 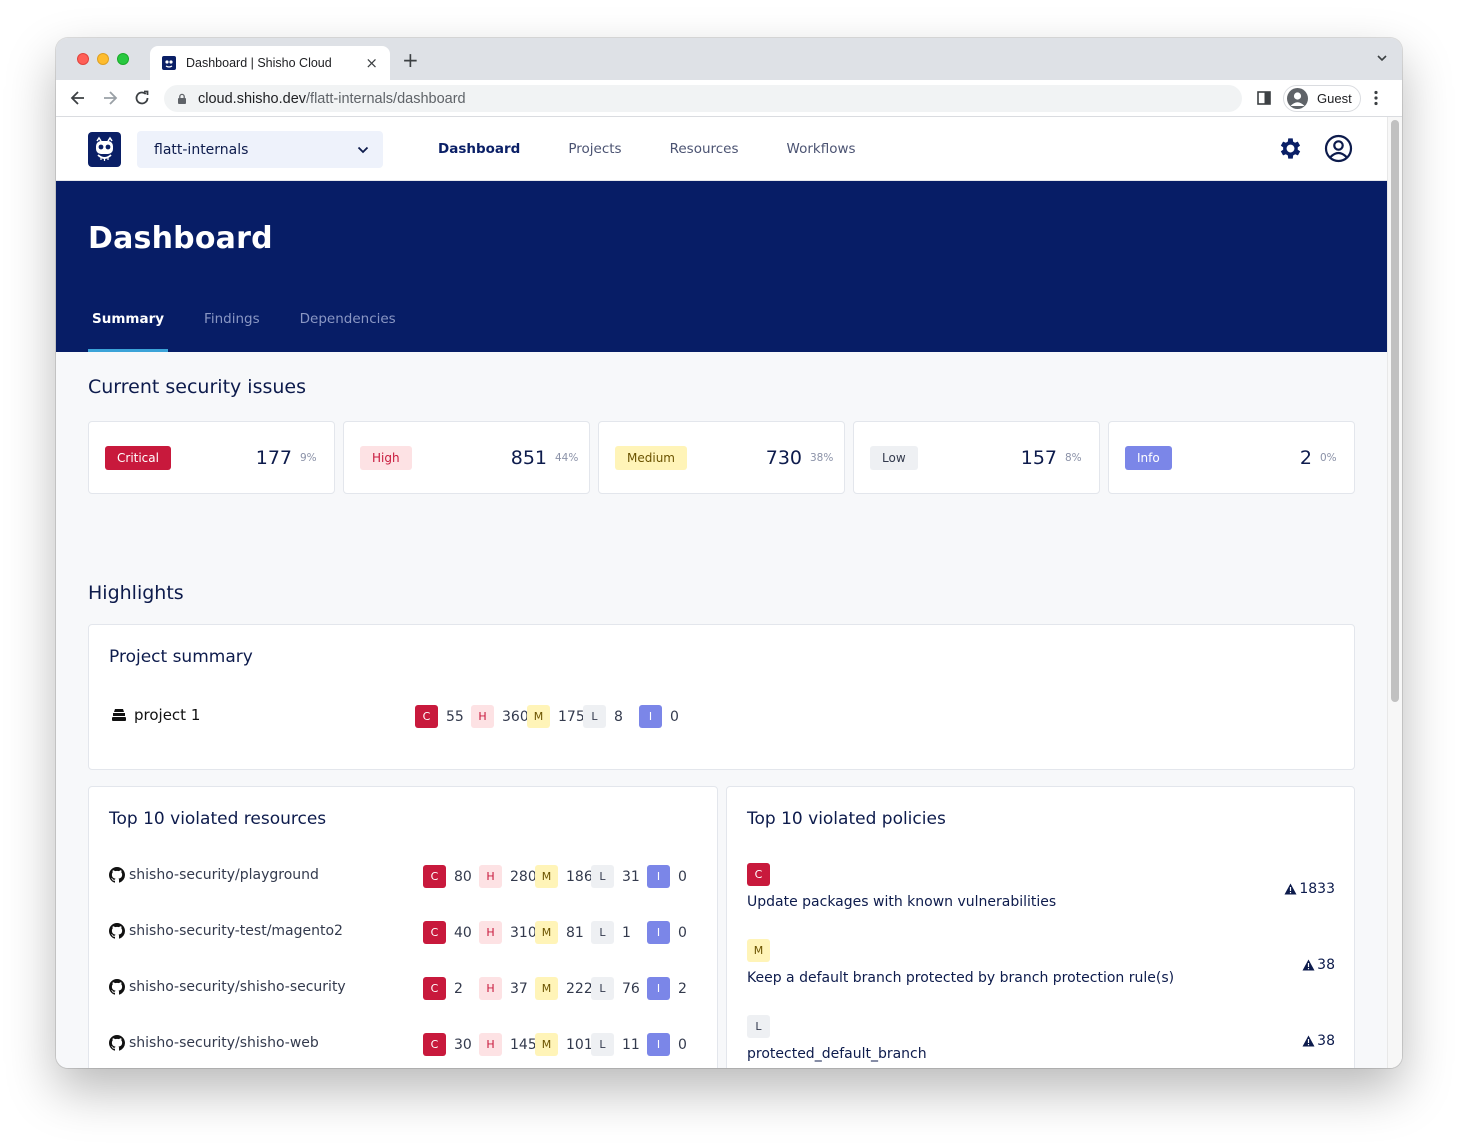 What do you see at coordinates (578, 876) in the screenshot?
I see `medium-count: 186` at bounding box center [578, 876].